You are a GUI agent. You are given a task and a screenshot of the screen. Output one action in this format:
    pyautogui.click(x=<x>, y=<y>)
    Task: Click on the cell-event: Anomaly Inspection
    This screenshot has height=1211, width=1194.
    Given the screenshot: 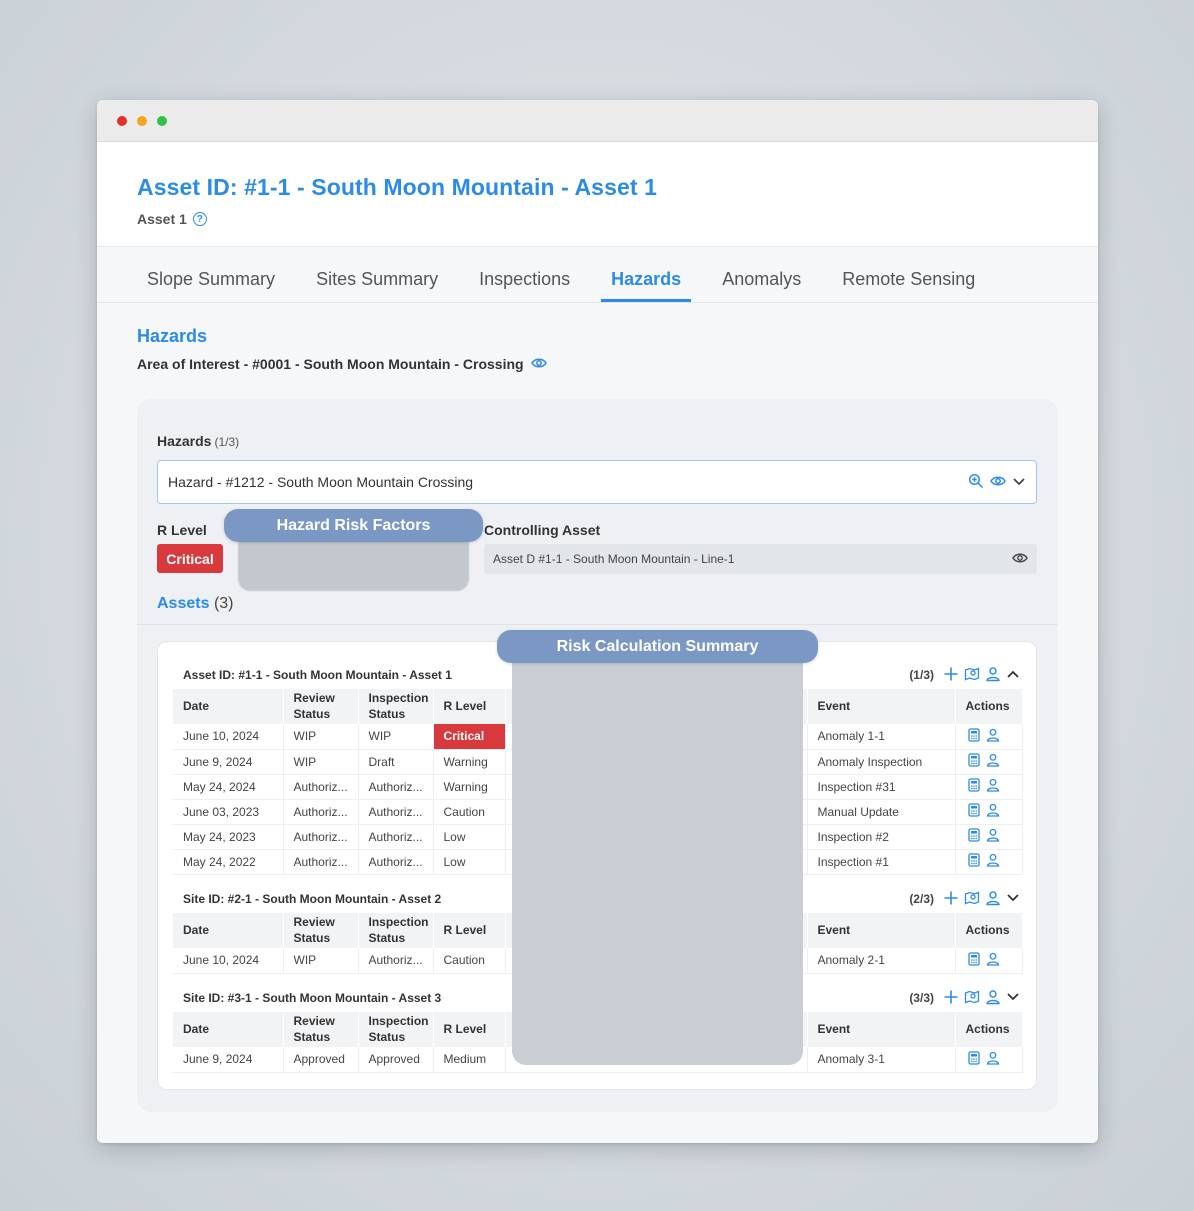 What is the action you would take?
    pyautogui.click(x=881, y=762)
    